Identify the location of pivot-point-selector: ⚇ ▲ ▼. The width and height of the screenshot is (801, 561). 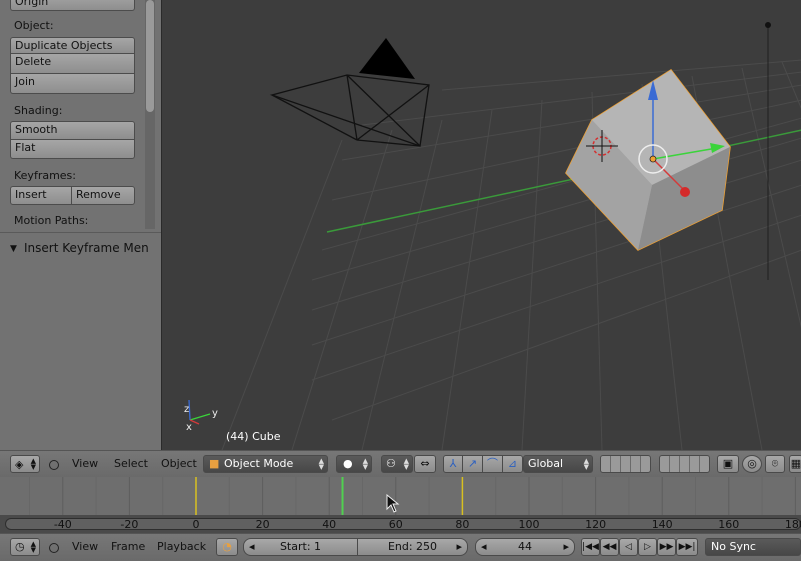
(397, 464).